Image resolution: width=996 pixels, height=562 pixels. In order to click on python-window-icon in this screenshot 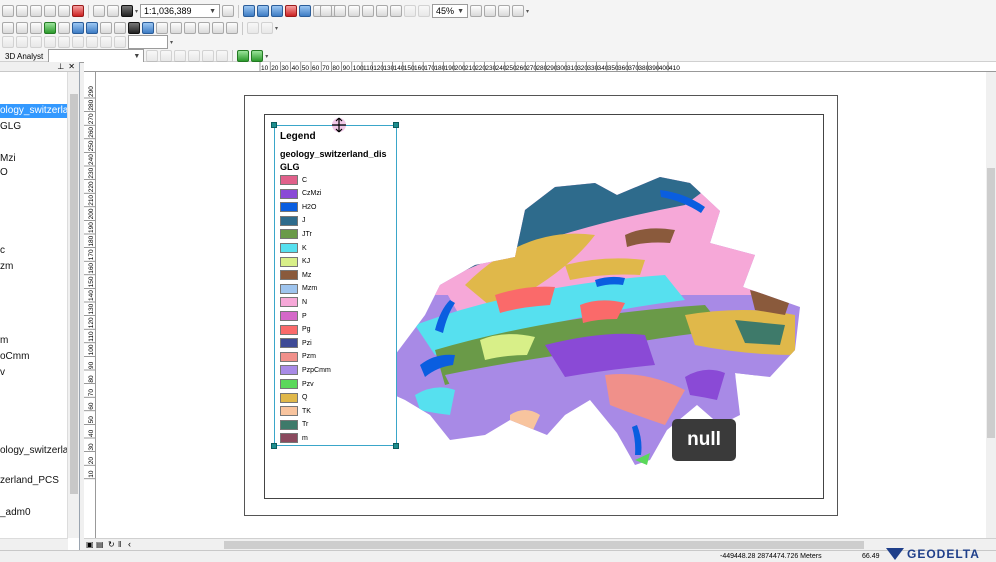, I will do `click(305, 11)`.